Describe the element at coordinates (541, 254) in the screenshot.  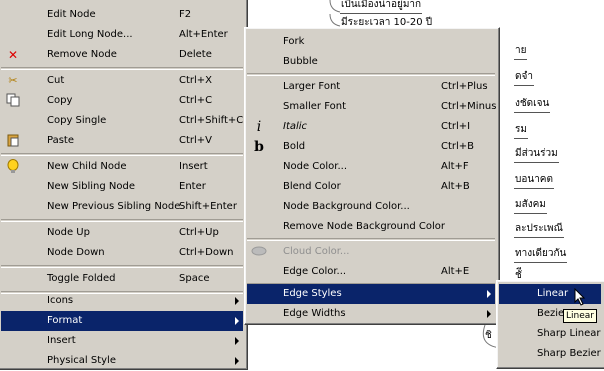
I see `mindmap-node: ทางเดียวกัน` at that location.